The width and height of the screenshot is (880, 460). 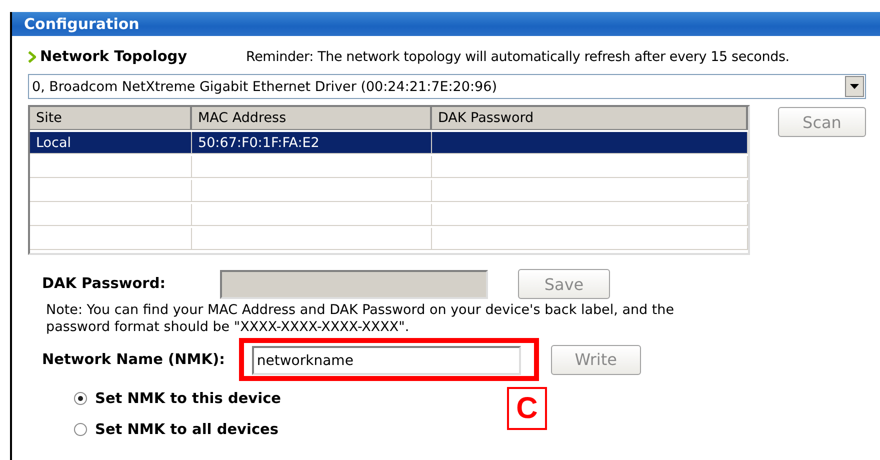 What do you see at coordinates (361, 319) in the screenshot?
I see `note-text: Note: You can find your MAC Address and DAK Password on your device's back label, and the password format should be "XXXX-XXXX-XXXX-XXXX".` at bounding box center [361, 319].